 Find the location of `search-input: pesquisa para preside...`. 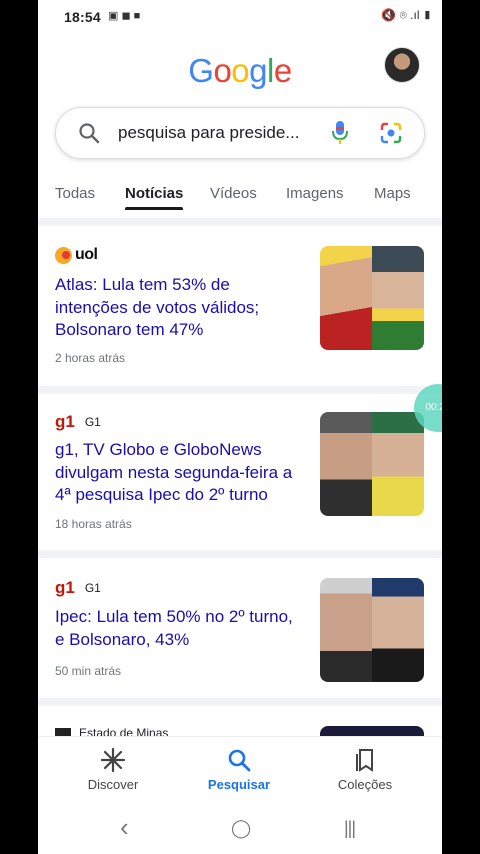

search-input: pesquisa para preside... is located at coordinates (218, 133).